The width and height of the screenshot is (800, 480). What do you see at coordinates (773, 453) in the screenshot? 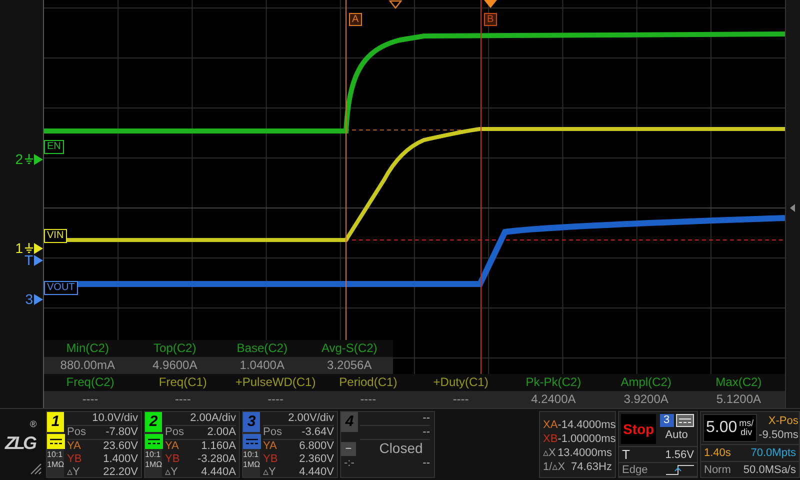
I see `record-length: 70.0Mpts` at bounding box center [773, 453].